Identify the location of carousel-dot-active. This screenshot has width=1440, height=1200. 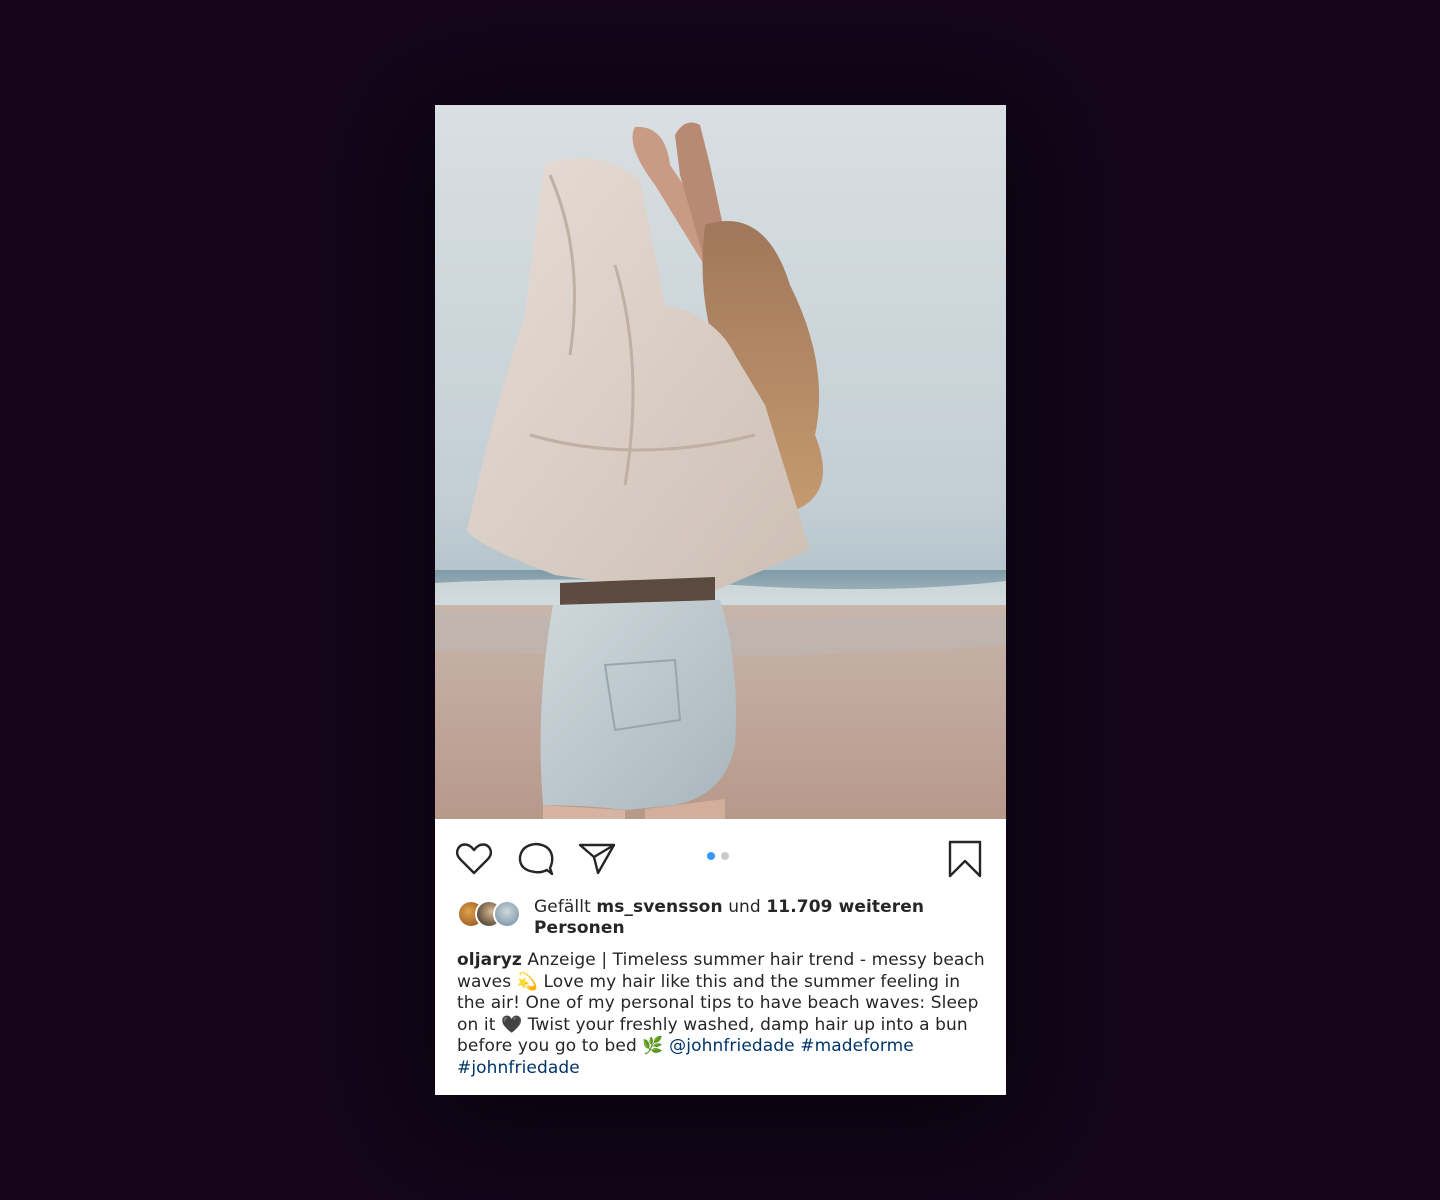
(711, 856).